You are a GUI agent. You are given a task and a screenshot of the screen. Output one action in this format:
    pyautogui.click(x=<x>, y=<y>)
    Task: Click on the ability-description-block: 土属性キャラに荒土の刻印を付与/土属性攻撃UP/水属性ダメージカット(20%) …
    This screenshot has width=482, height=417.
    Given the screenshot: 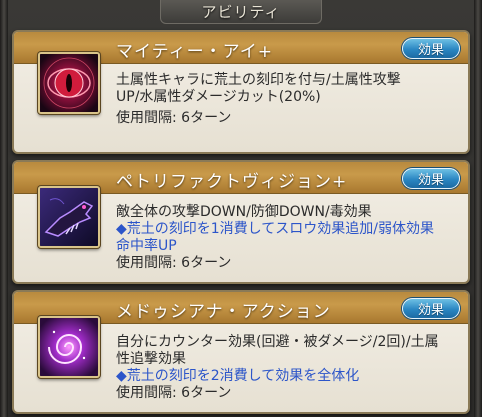 What is the action you would take?
    pyautogui.click(x=285, y=99)
    